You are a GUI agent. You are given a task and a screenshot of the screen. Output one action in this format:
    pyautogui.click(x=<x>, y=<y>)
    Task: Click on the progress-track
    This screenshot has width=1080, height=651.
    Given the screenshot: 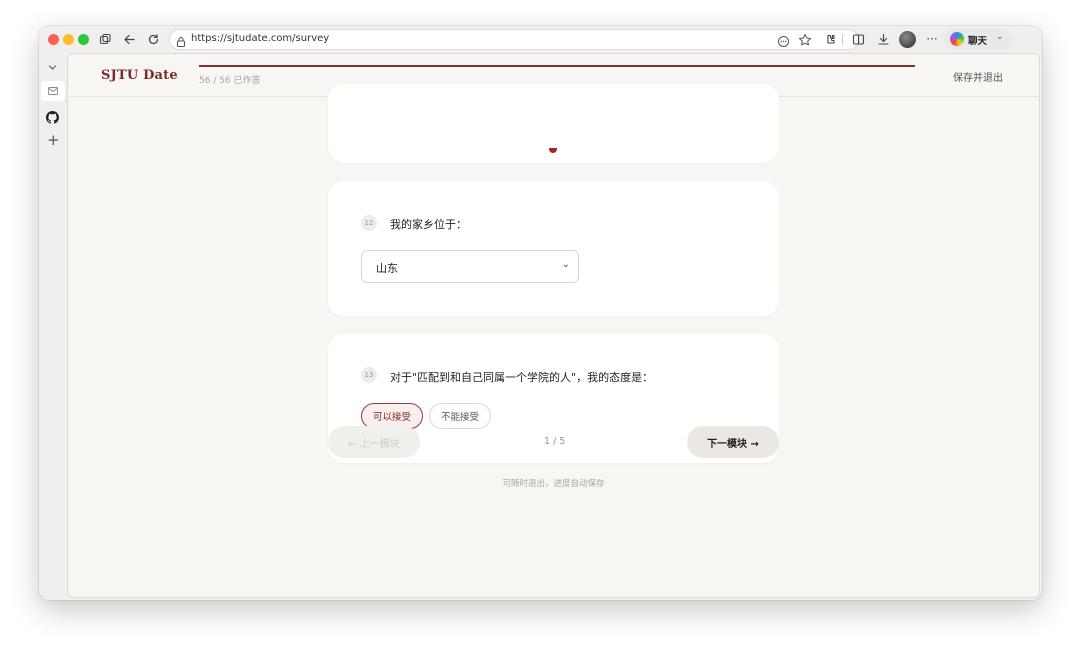 What is the action you would take?
    pyautogui.click(x=557, y=66)
    